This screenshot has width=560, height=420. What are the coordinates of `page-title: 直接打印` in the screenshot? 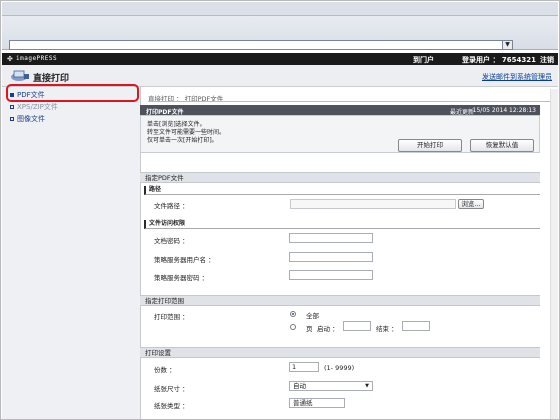 It's located at (51, 79).